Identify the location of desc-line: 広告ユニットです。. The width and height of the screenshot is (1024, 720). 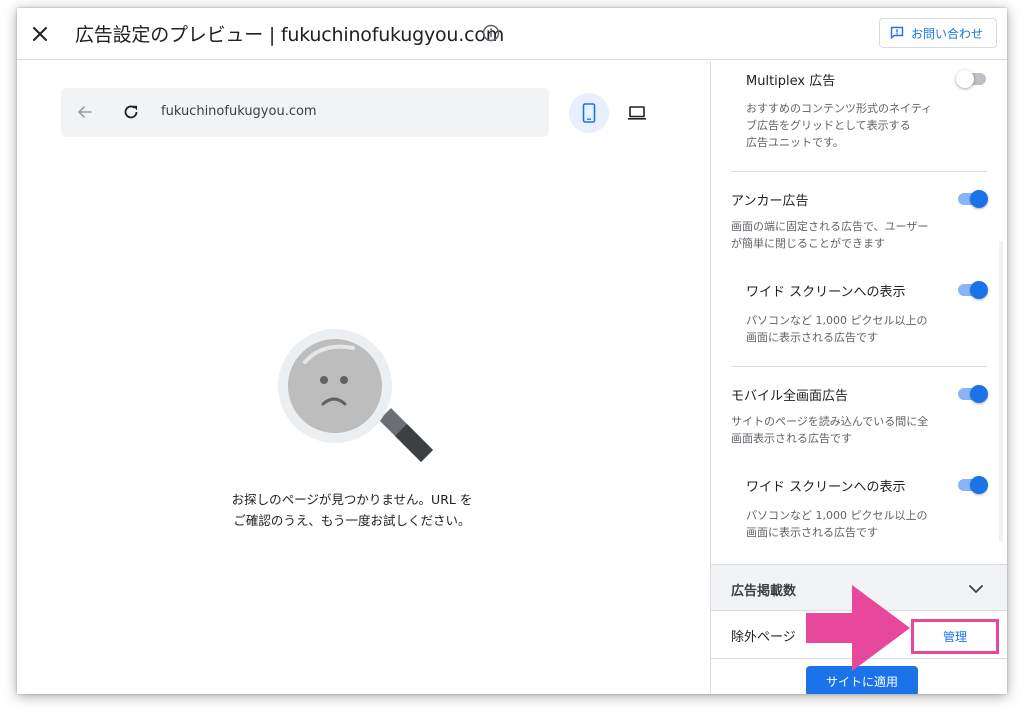
(795, 142).